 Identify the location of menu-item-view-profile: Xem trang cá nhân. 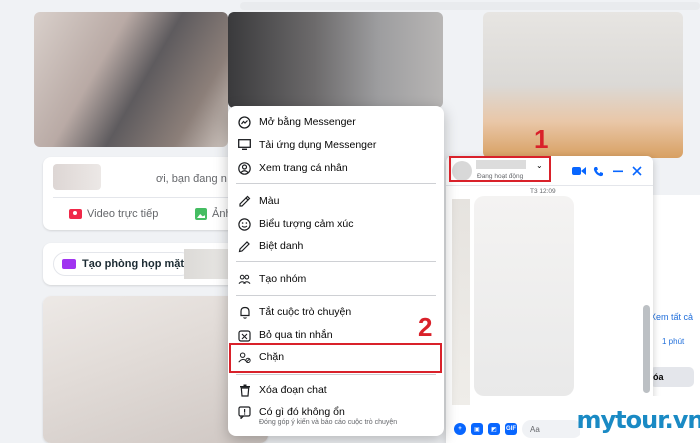
(336, 168).